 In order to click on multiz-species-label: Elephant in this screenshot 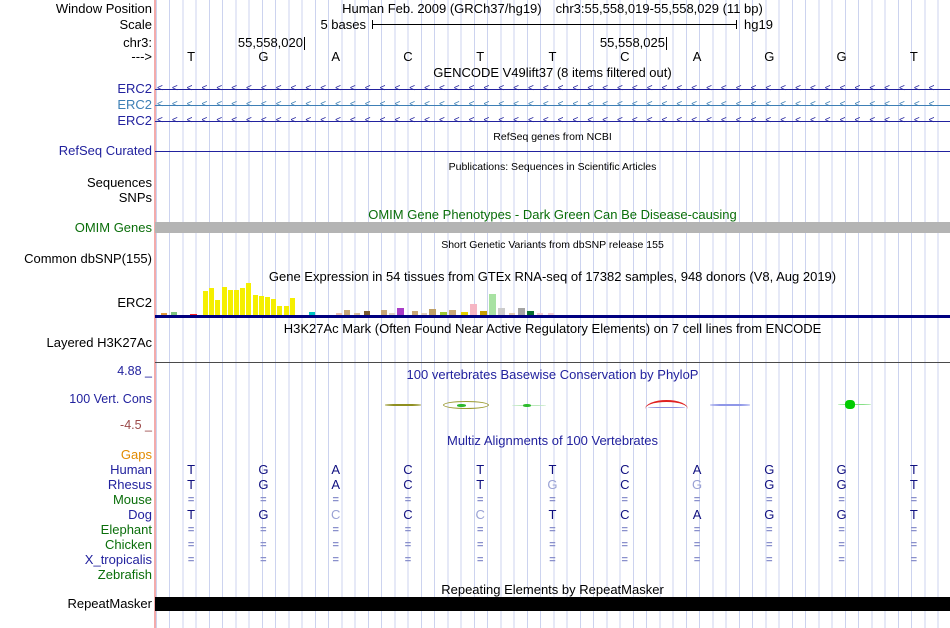, I will do `click(76, 530)`.